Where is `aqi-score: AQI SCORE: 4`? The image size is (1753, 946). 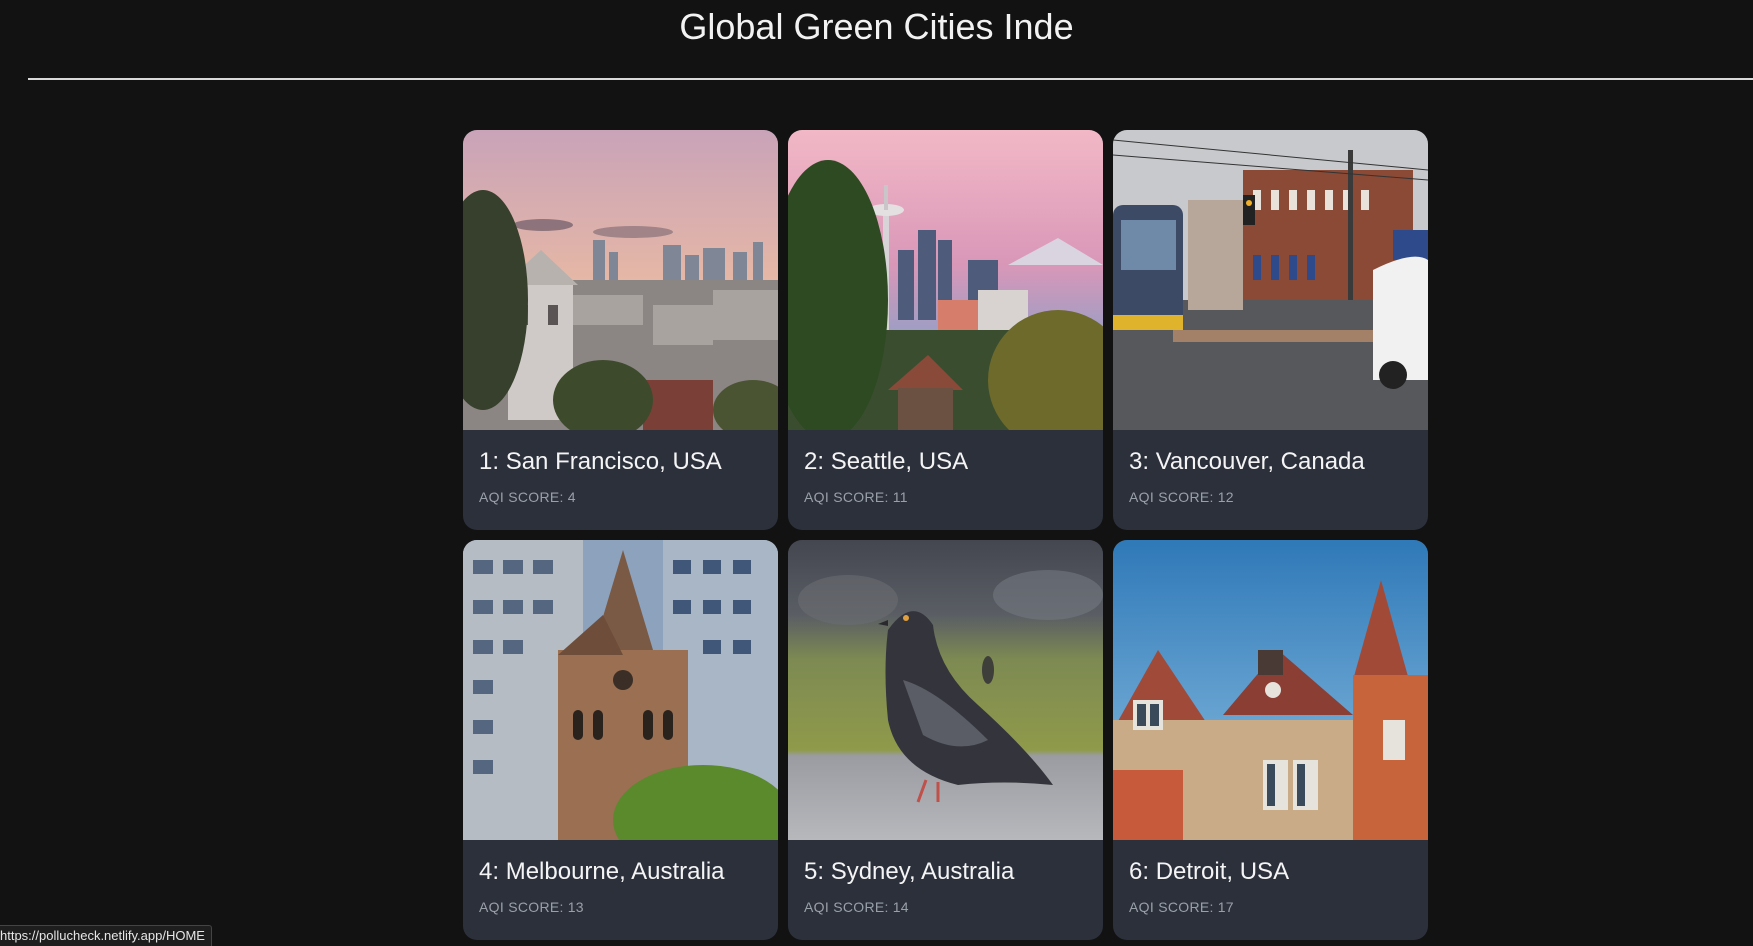
aqi-score: AQI SCORE: 4 is located at coordinates (527, 497).